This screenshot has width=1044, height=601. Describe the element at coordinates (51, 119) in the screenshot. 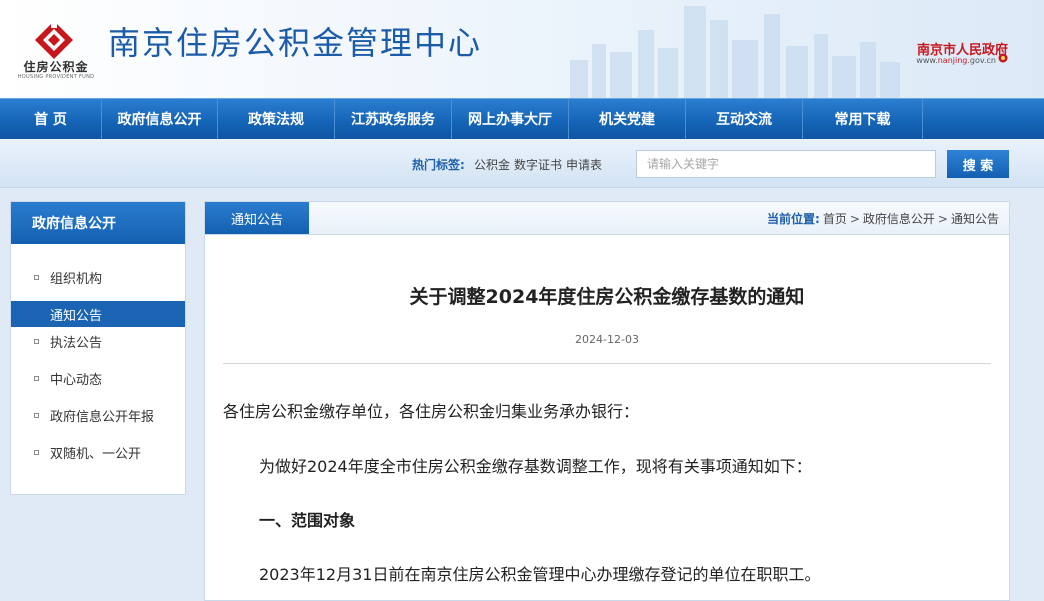

I see `nav-item-home: 首 页` at that location.